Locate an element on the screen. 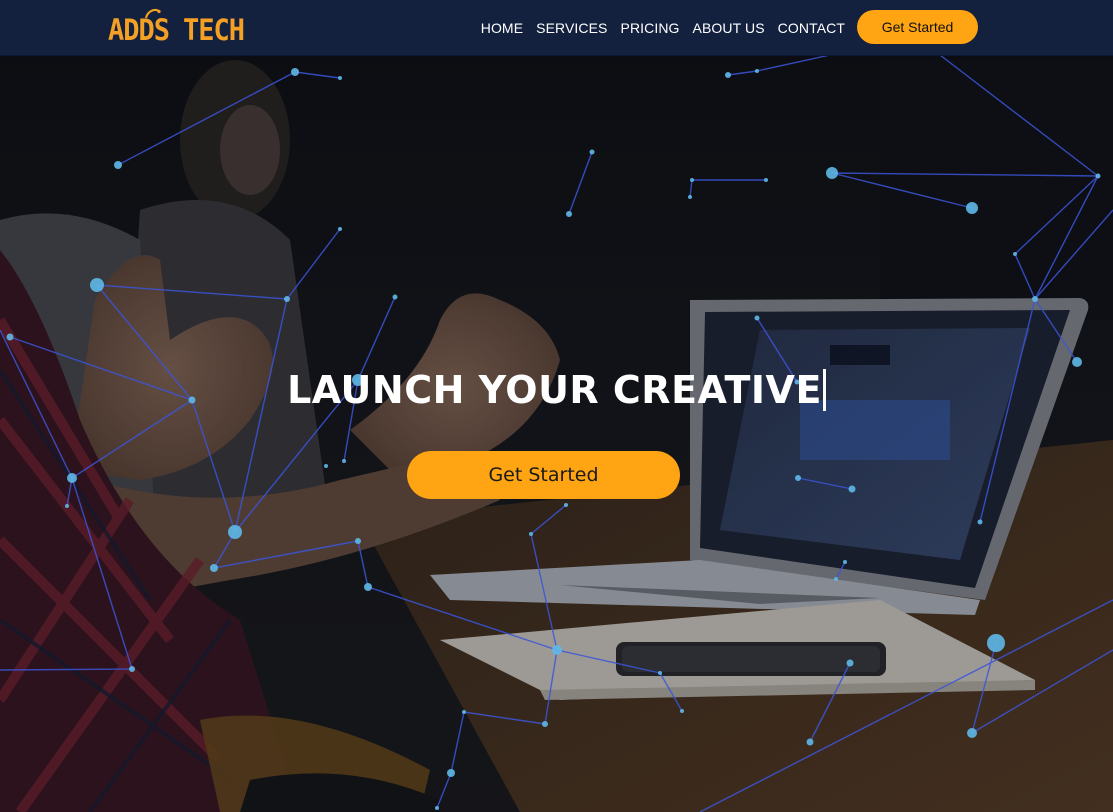  nav-services-link: SERVICES is located at coordinates (571, 28).